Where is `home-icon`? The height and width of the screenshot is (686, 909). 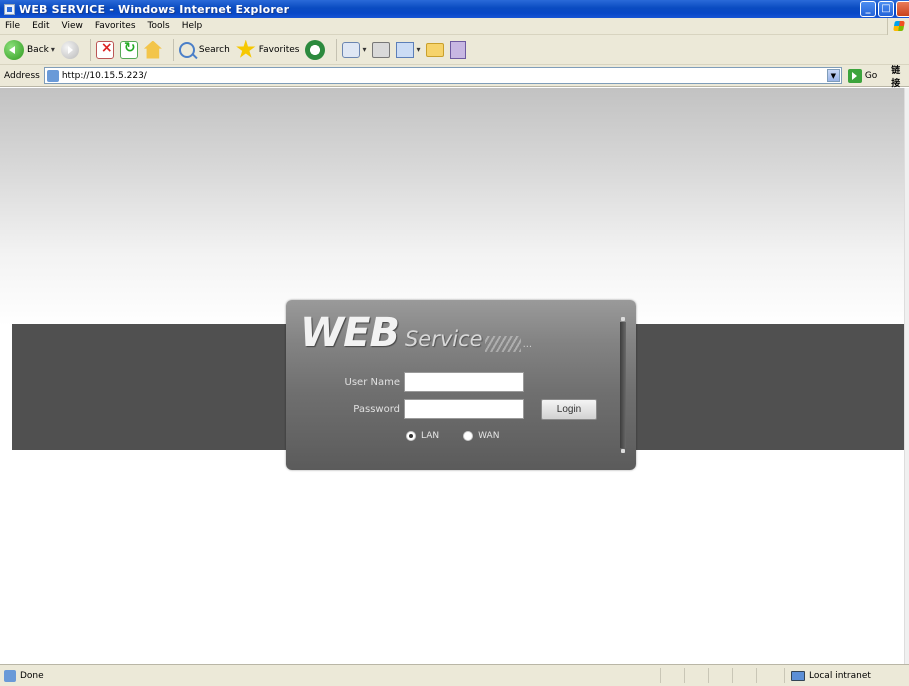 home-icon is located at coordinates (152, 49).